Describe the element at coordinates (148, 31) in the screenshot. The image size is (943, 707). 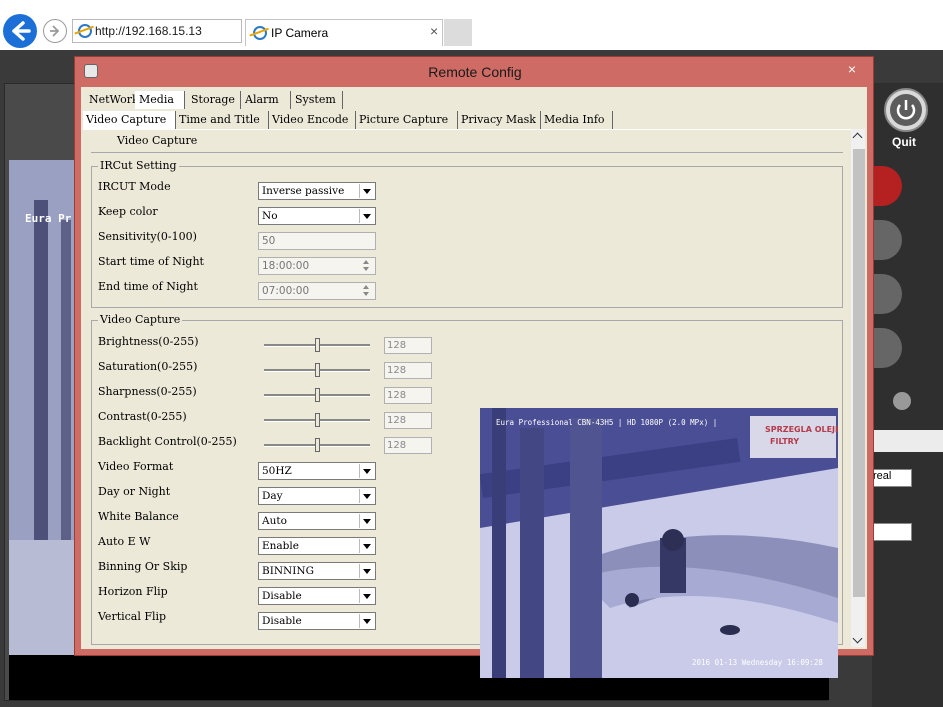
I see `address-text: http://192.168.15.13` at that location.